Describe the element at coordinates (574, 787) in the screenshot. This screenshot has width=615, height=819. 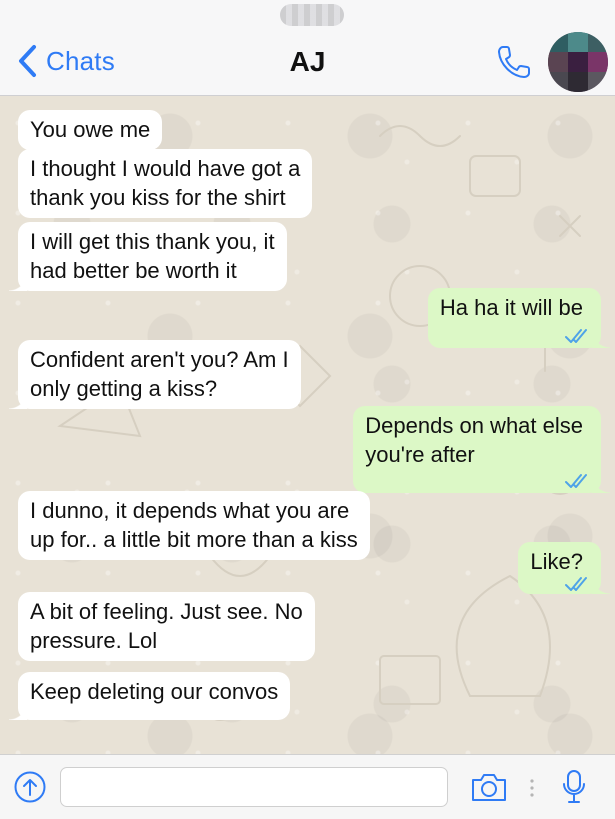
I see `microphone-icon` at that location.